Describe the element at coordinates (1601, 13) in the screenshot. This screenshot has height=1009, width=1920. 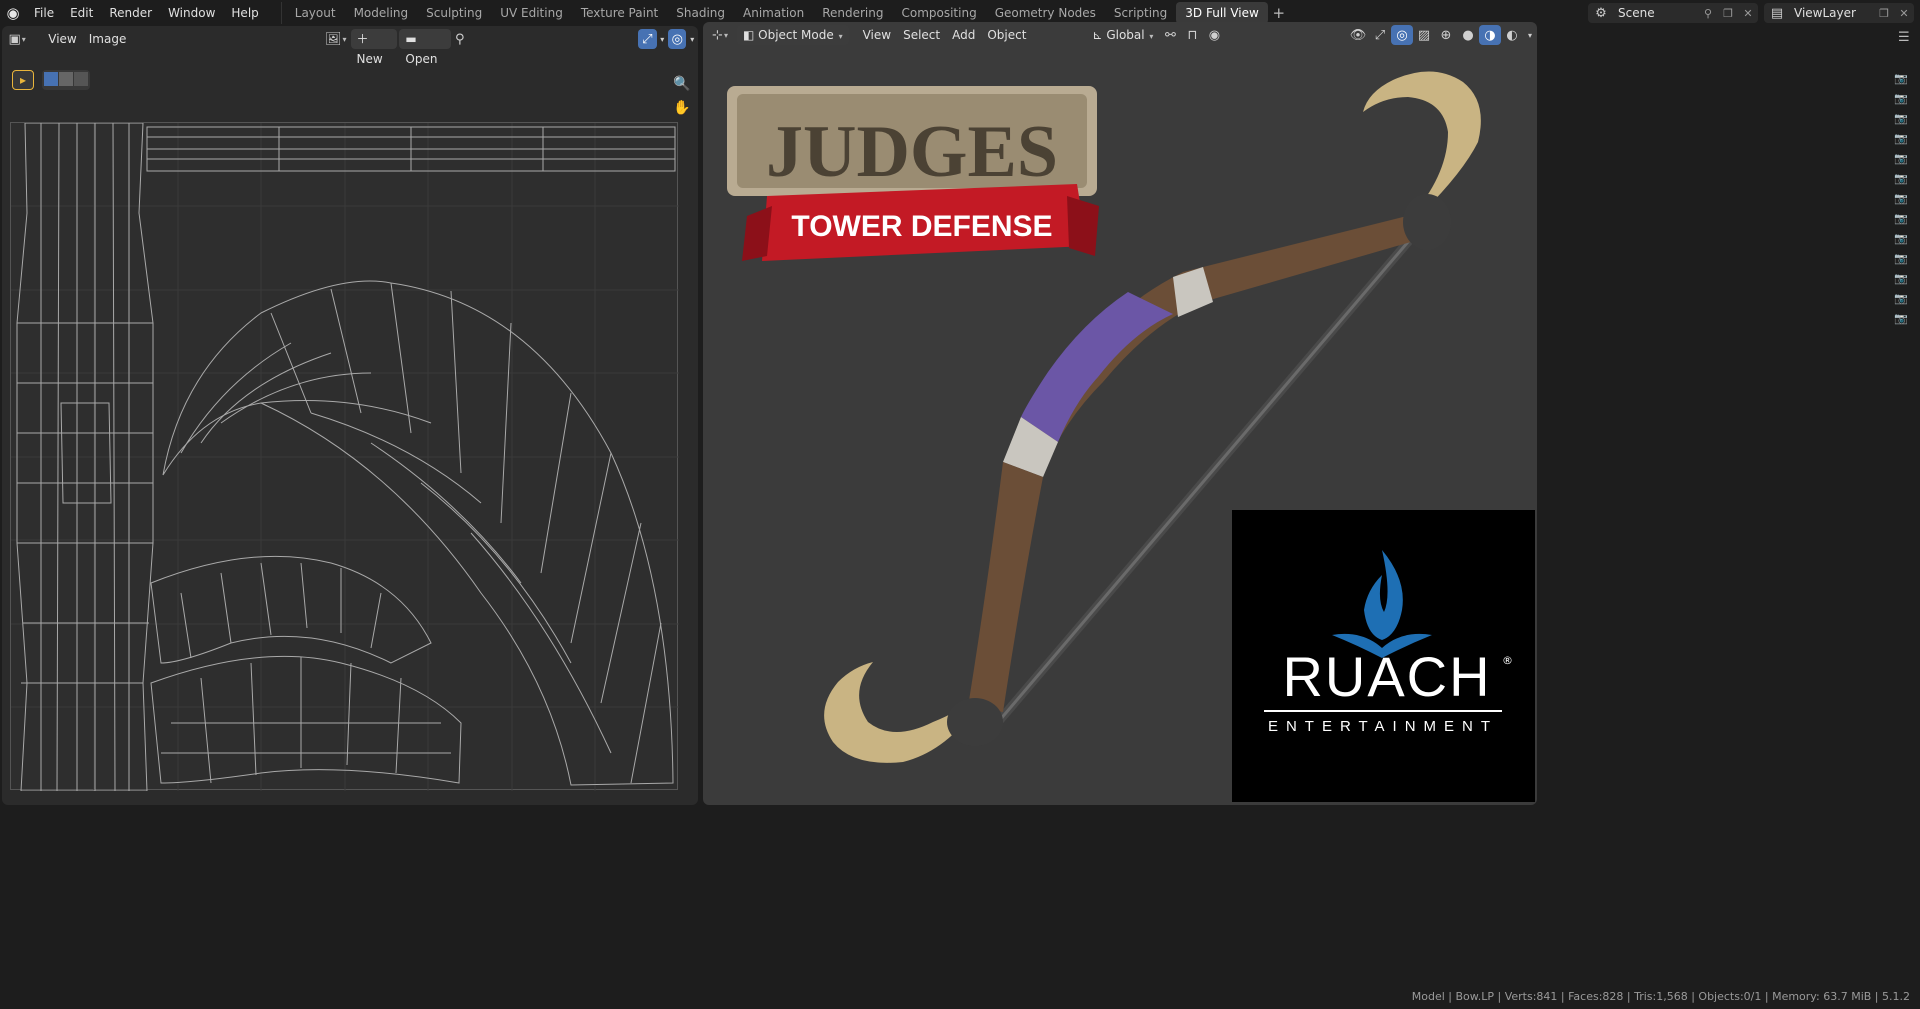
I see `scene-icon: ⚙` at that location.